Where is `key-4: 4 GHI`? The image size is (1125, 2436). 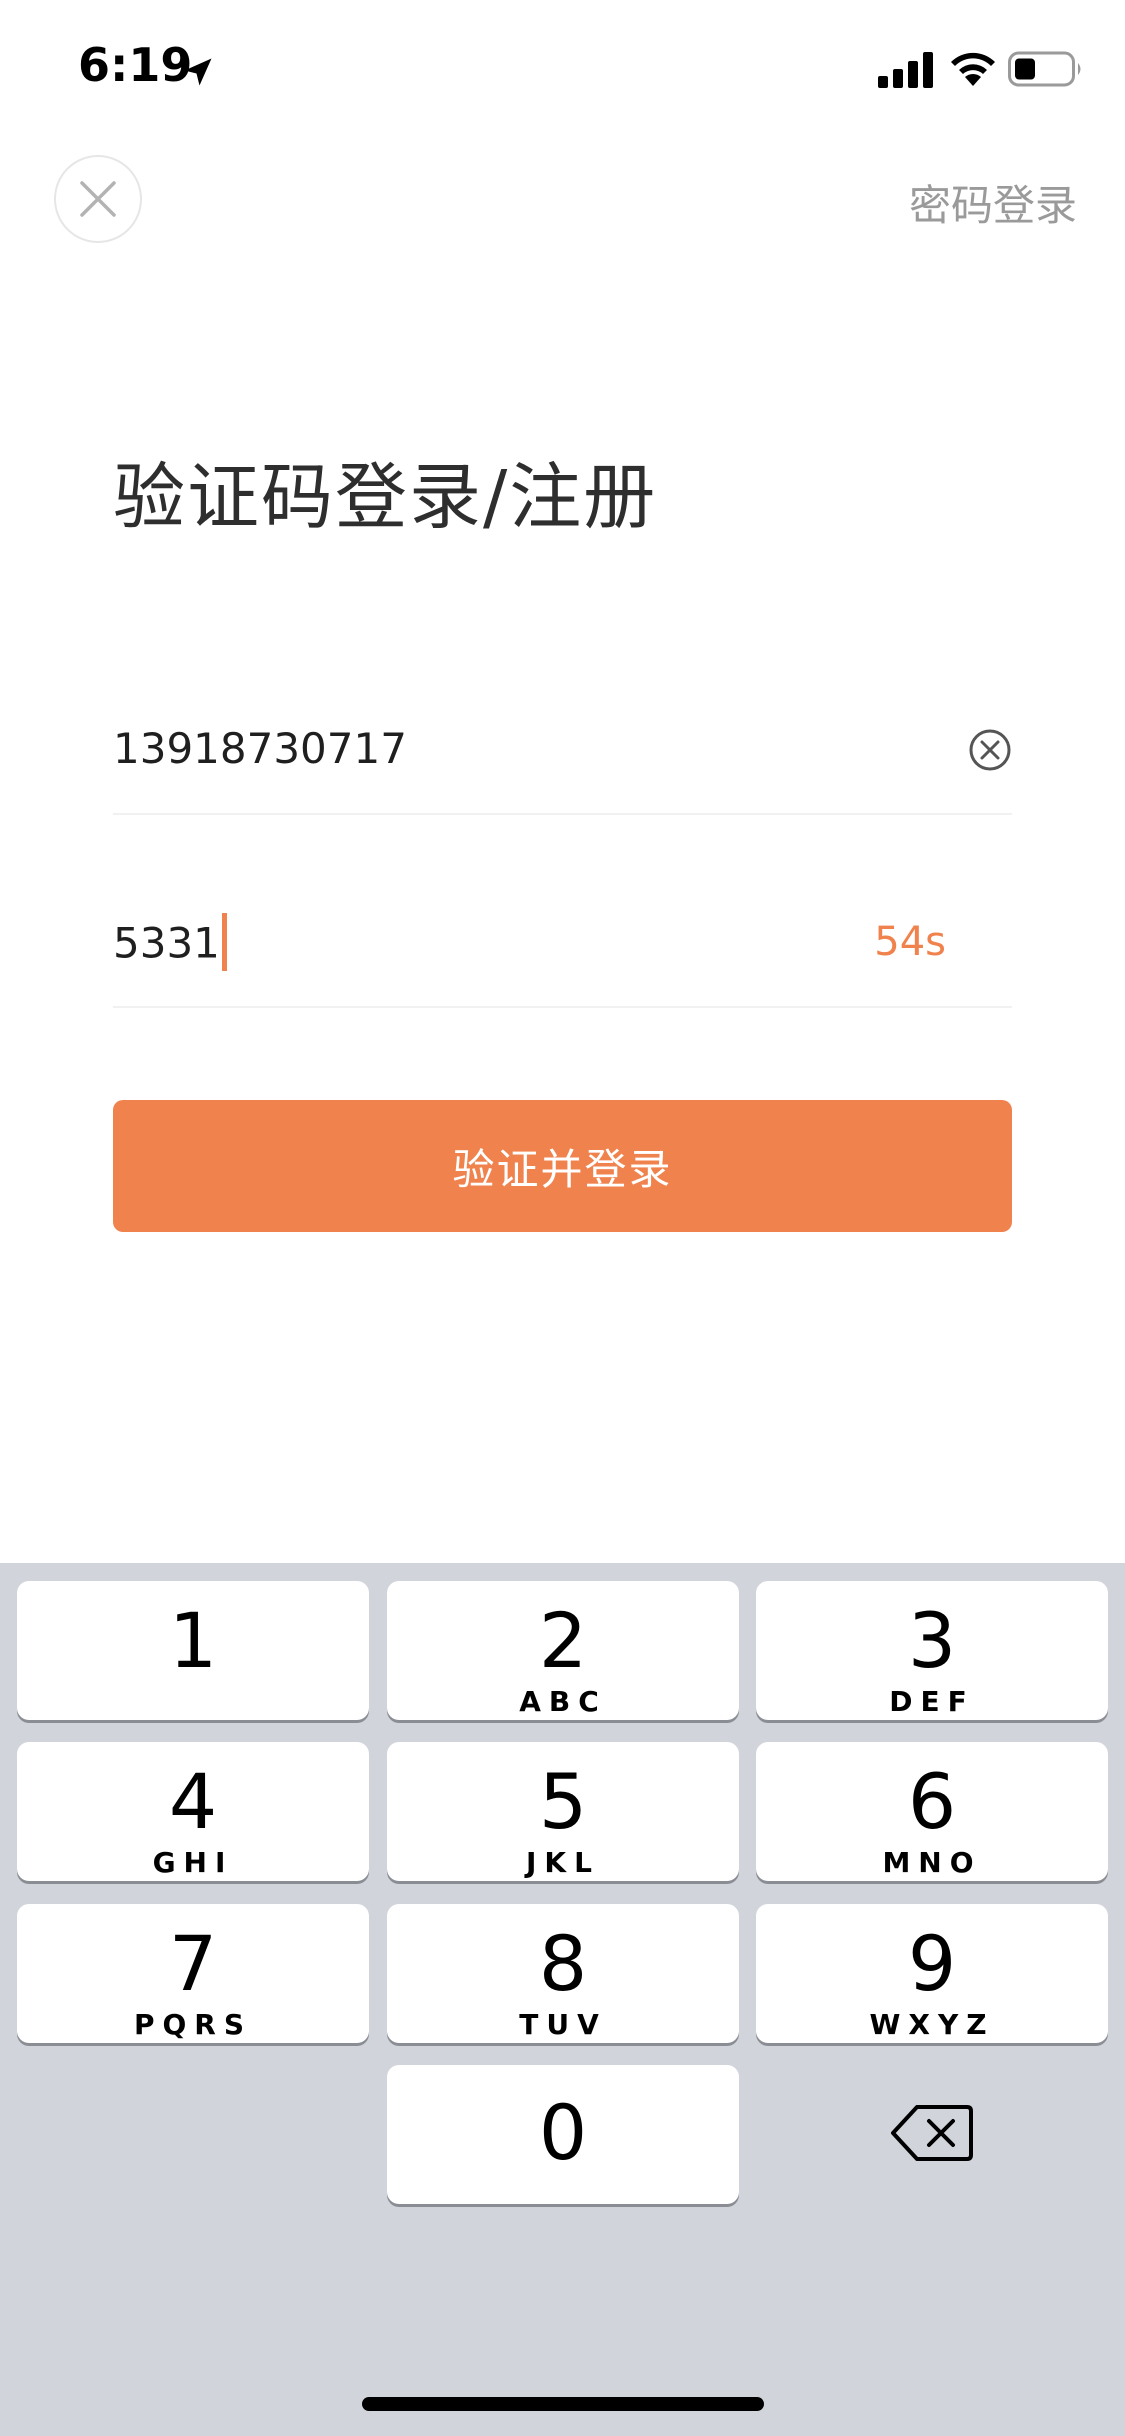
key-4: 4 GHI is located at coordinates (193, 1811).